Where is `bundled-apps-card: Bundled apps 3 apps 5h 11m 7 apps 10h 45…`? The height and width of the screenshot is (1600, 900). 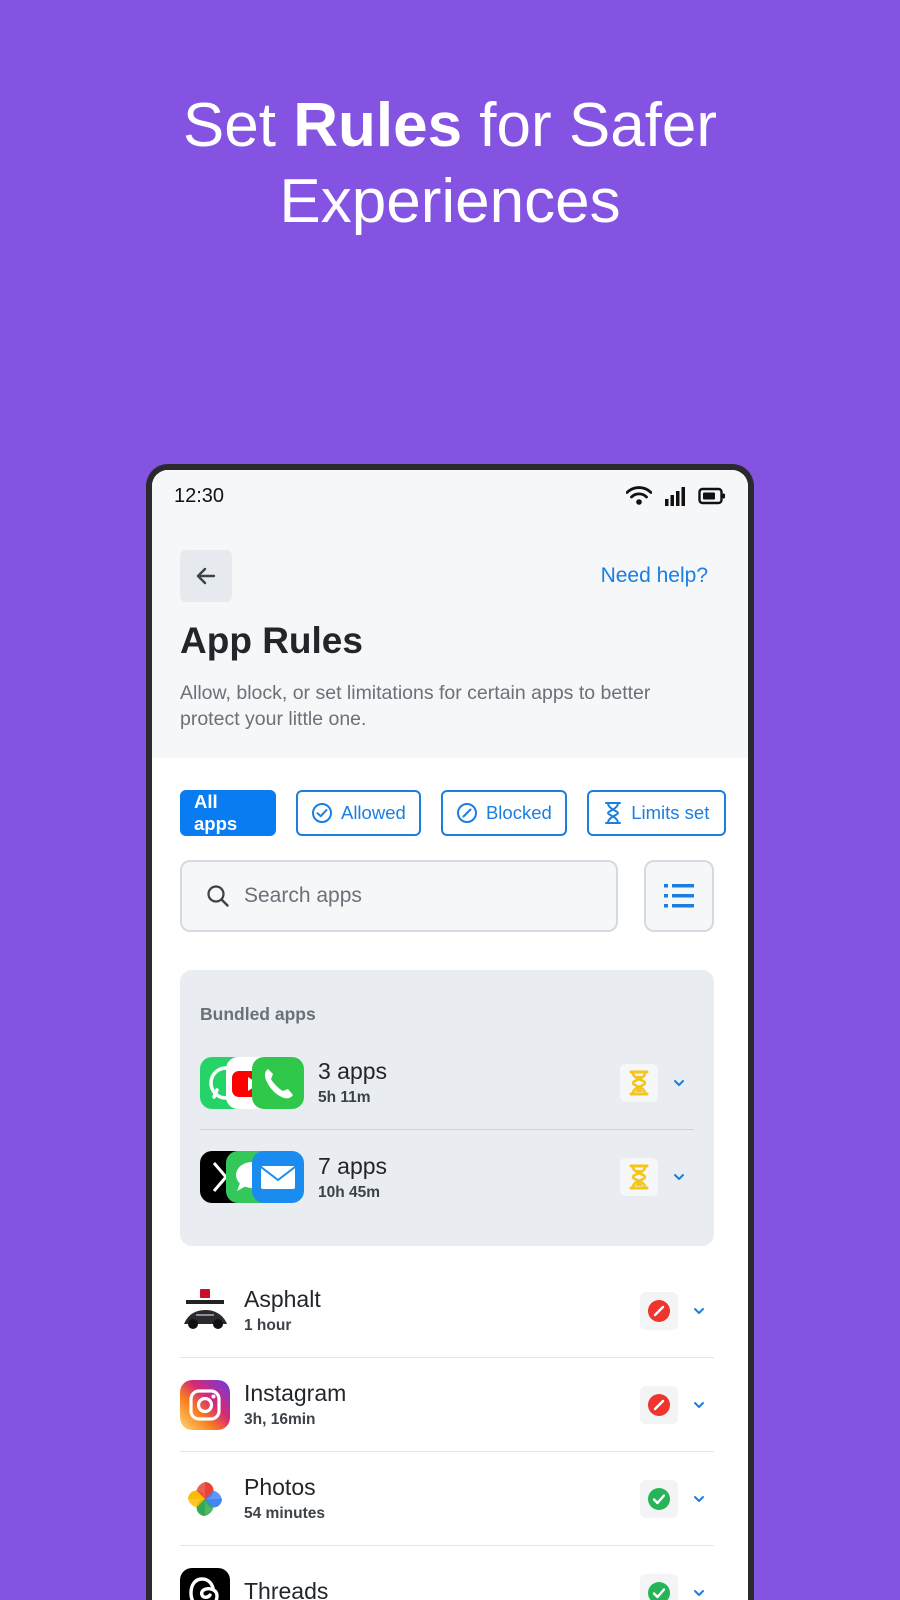 bundled-apps-card: Bundled apps 3 apps 5h 11m 7 apps 10h 45… is located at coordinates (447, 1108).